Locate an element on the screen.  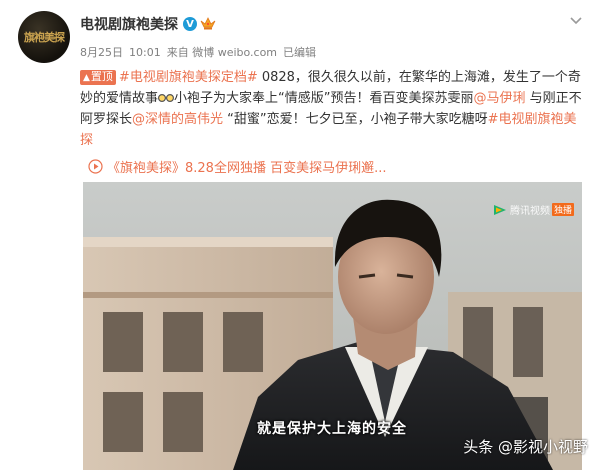
hashtag-link: #电视剧旗袍美探定档# is located at coordinates (188, 77).